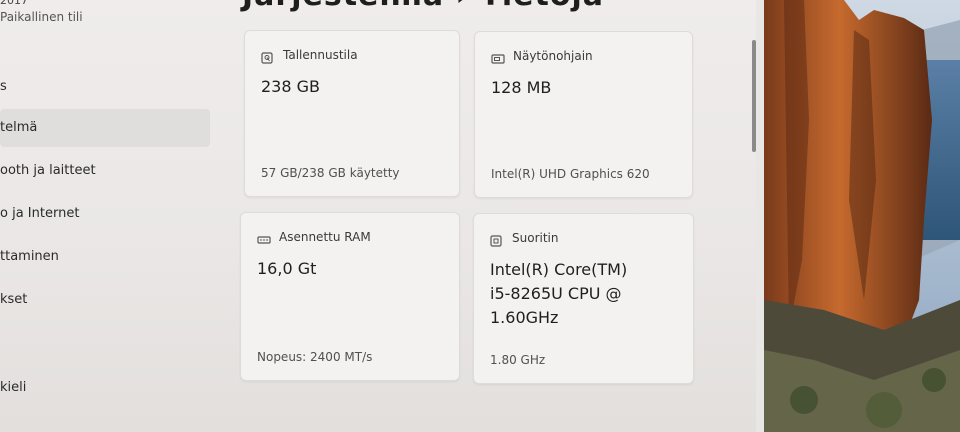  What do you see at coordinates (553, 56) in the screenshot?
I see `gpu-title: Näytönohjain` at bounding box center [553, 56].